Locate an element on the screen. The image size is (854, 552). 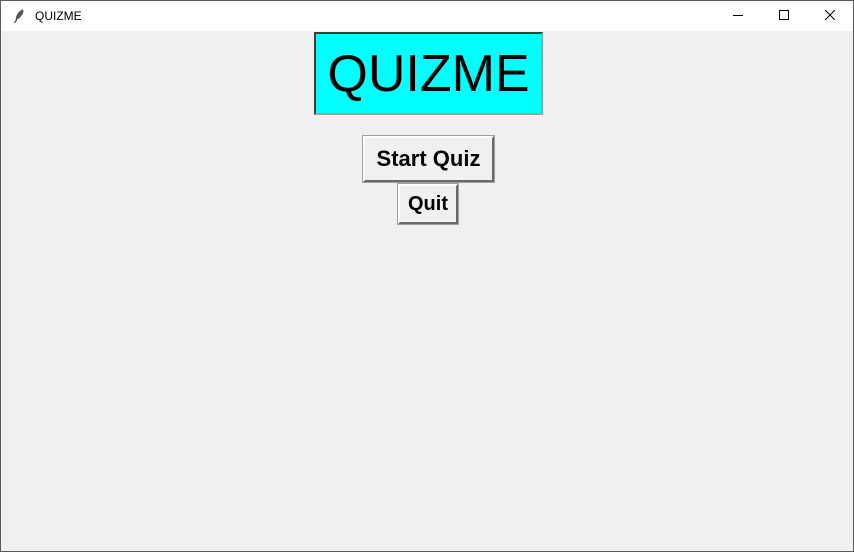
maximize-button is located at coordinates (784, 16).